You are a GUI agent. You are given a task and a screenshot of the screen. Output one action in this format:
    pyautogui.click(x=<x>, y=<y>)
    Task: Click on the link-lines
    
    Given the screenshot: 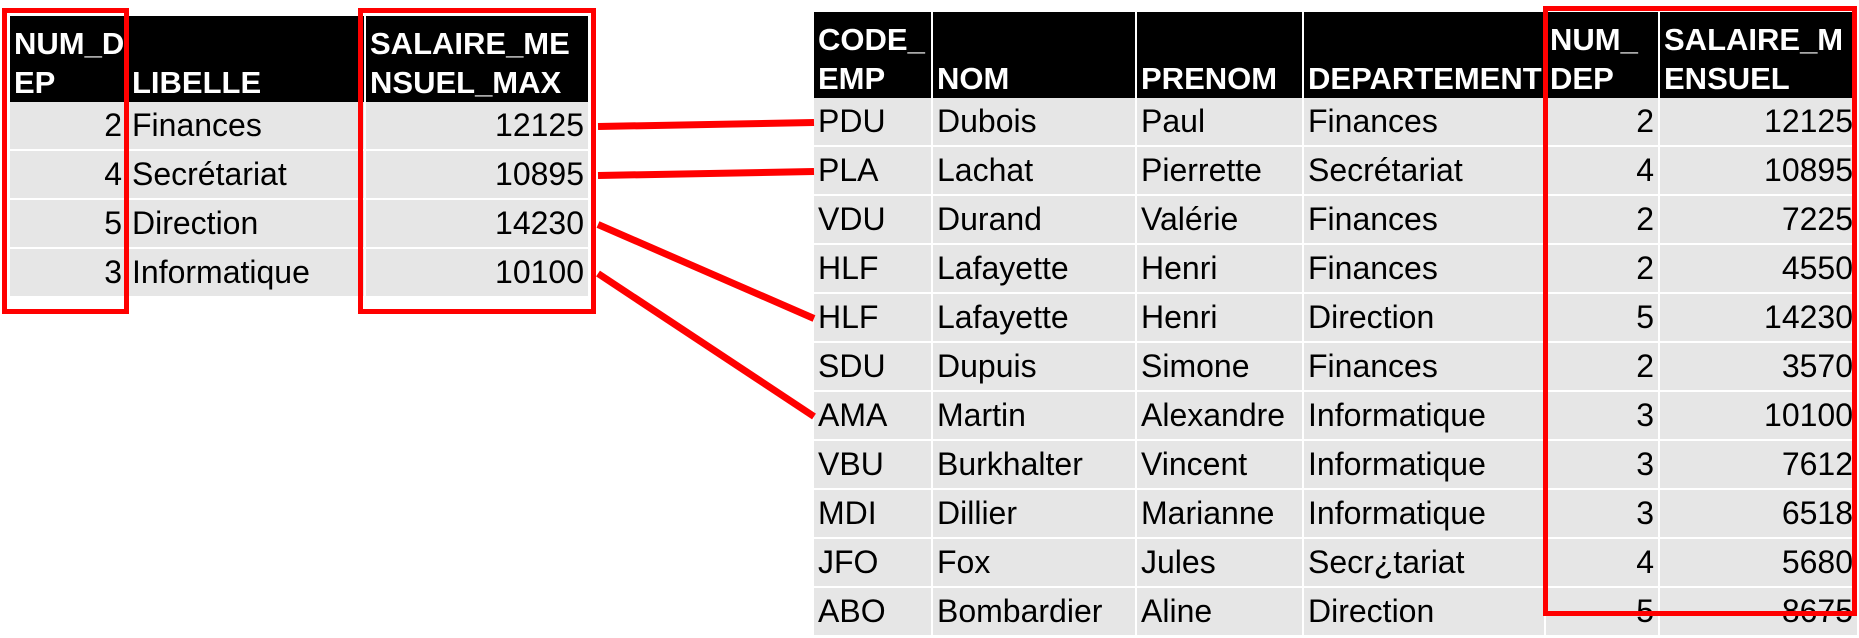 What is the action you would take?
    pyautogui.click(x=706, y=269)
    